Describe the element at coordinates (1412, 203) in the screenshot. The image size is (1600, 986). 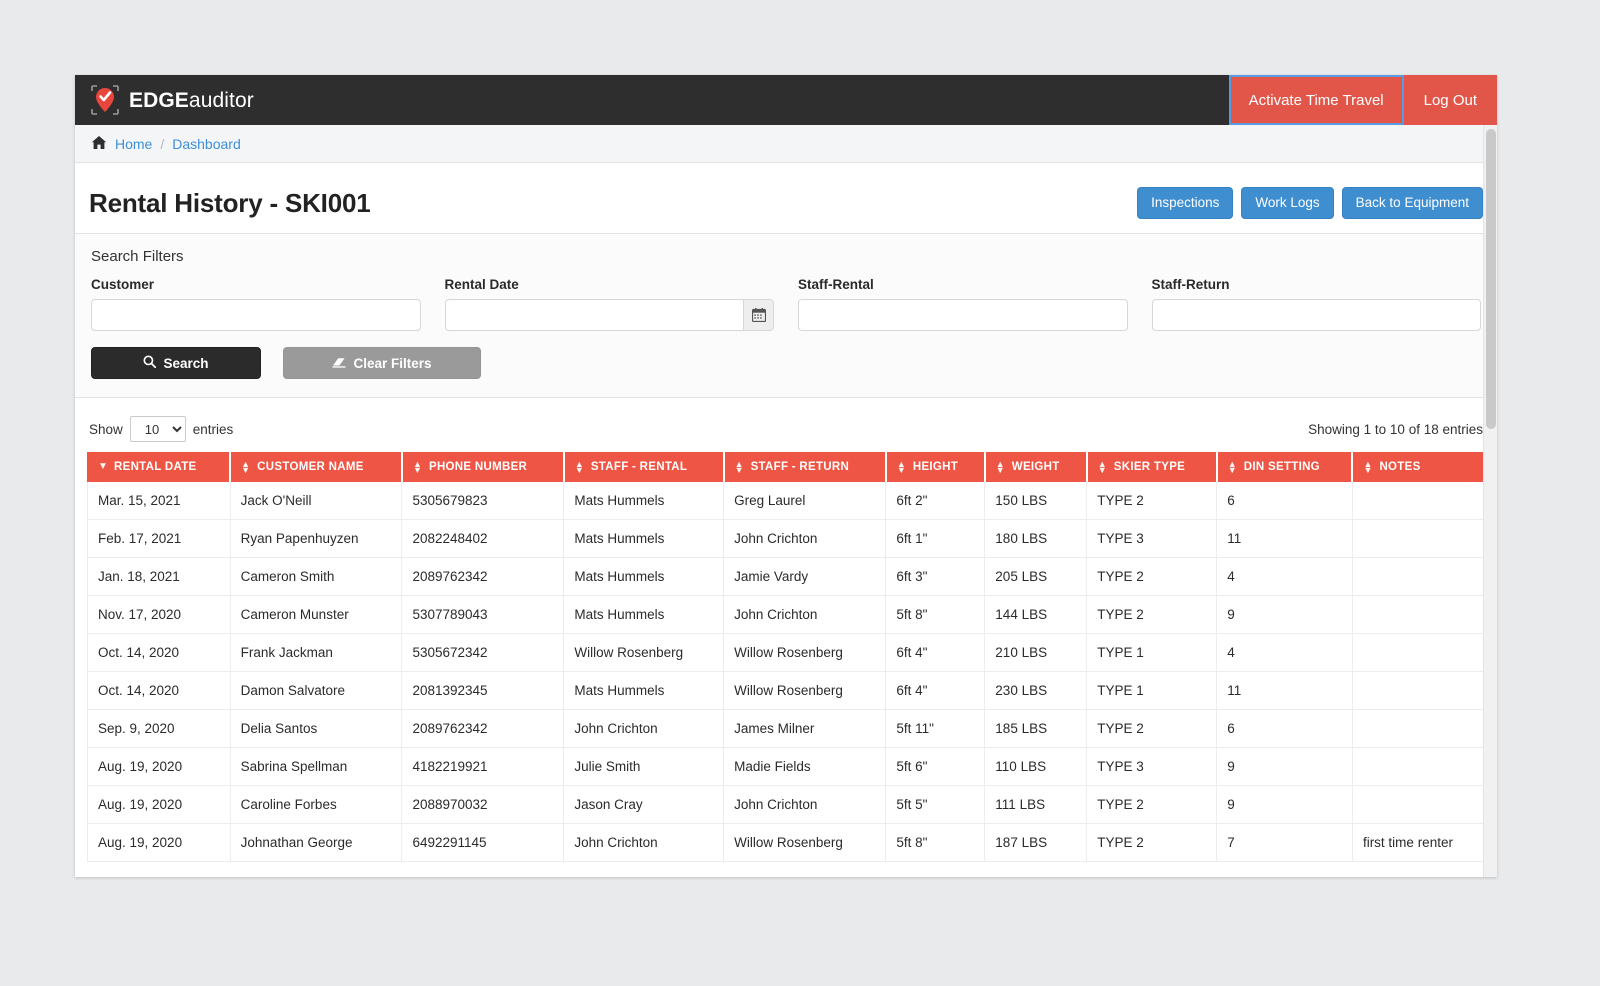
I see `back-to-equipment-button: Back to Equipment` at that location.